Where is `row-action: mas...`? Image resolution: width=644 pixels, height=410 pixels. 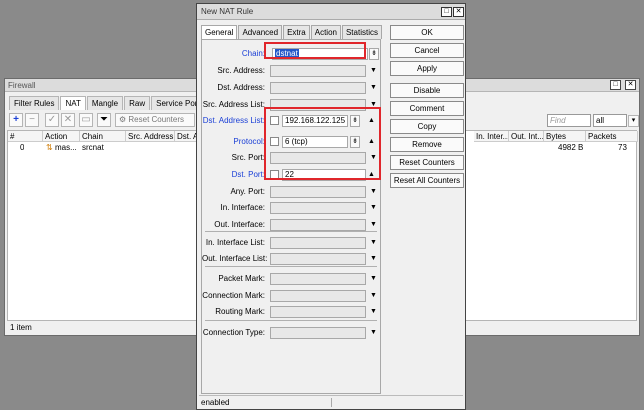
row-action: mas... is located at coordinates (66, 148).